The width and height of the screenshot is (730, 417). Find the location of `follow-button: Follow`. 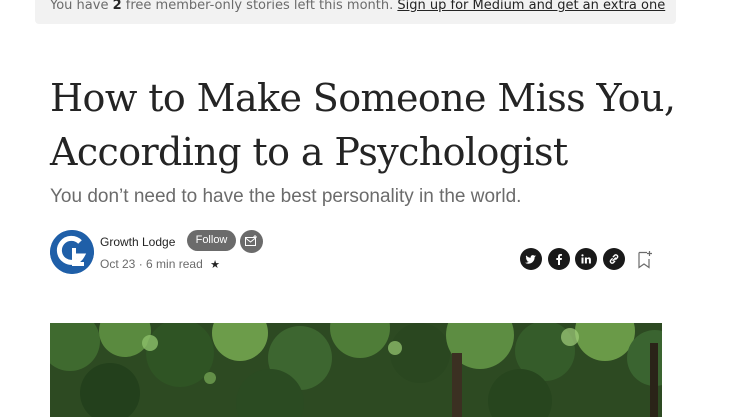

follow-button: Follow is located at coordinates (211, 240).